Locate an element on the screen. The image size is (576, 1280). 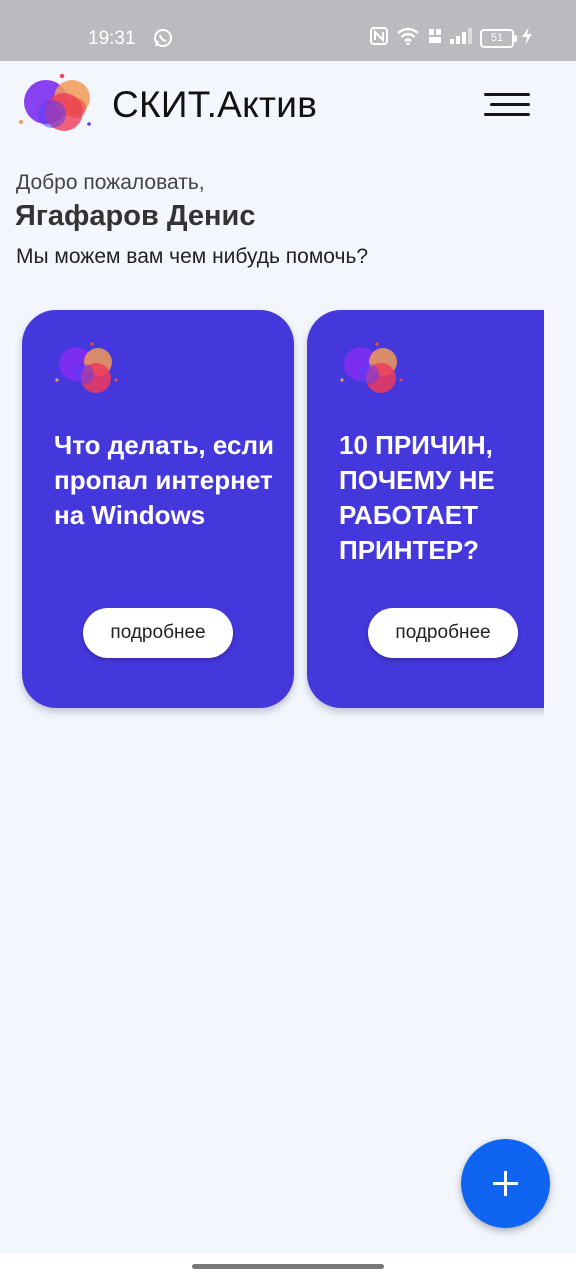
hamburger-menu-icon is located at coordinates (508, 107).